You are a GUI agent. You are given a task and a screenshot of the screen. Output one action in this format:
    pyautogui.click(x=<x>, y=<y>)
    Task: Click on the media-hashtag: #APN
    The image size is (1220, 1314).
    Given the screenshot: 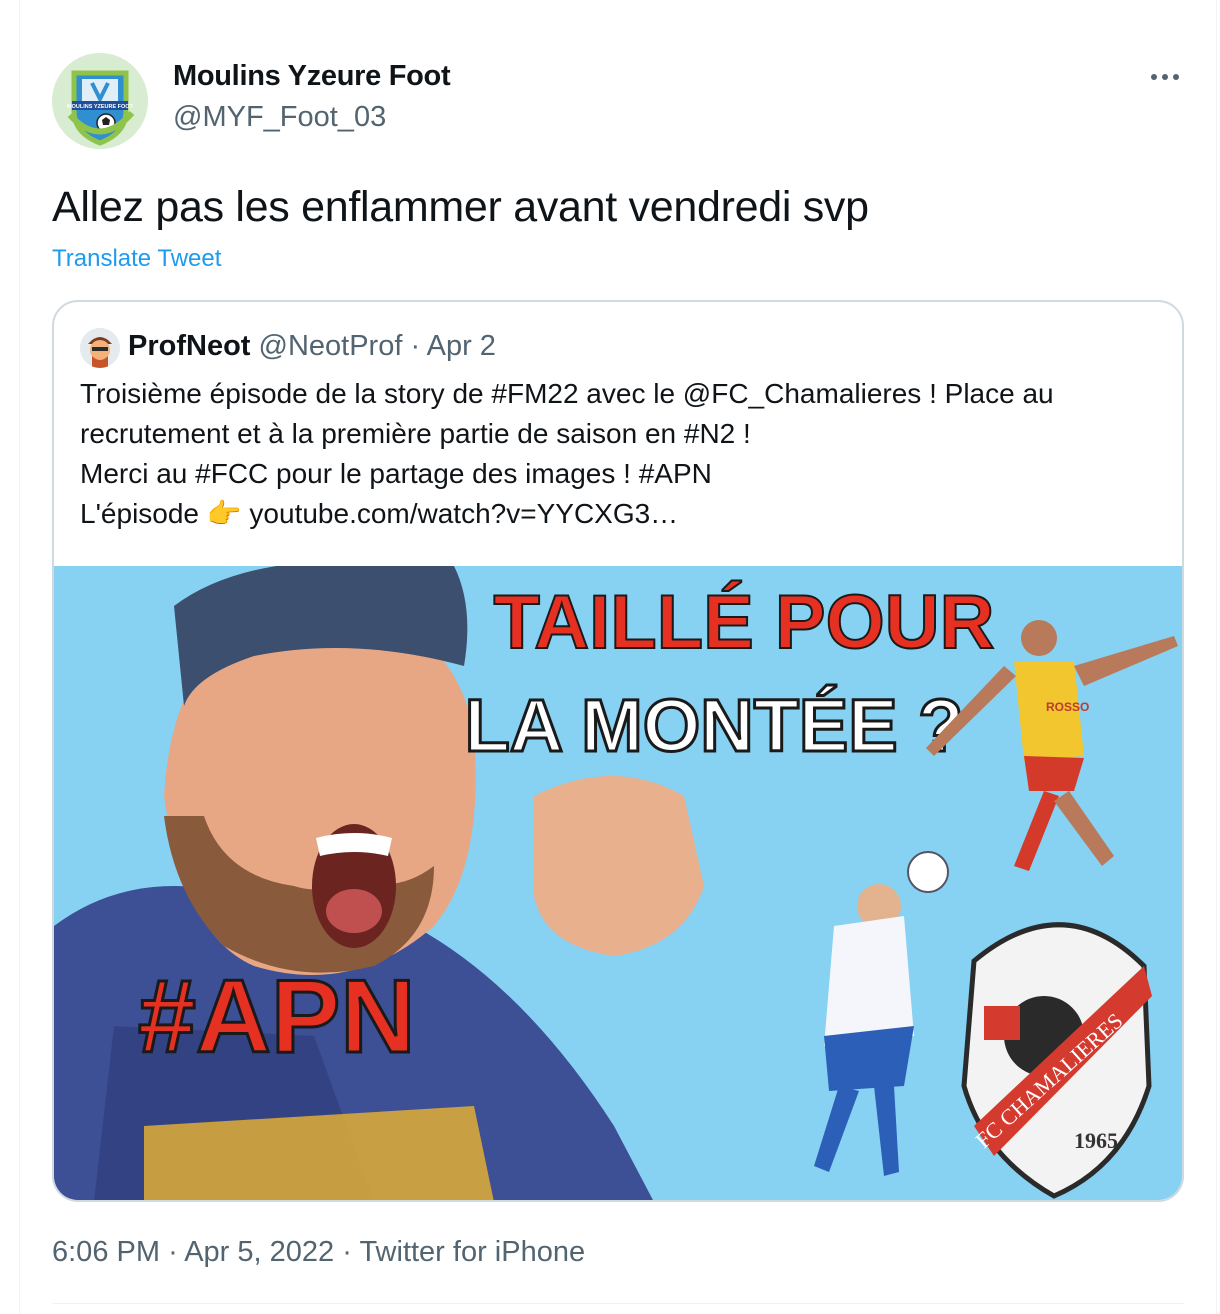 What is the action you would take?
    pyautogui.click(x=276, y=1017)
    